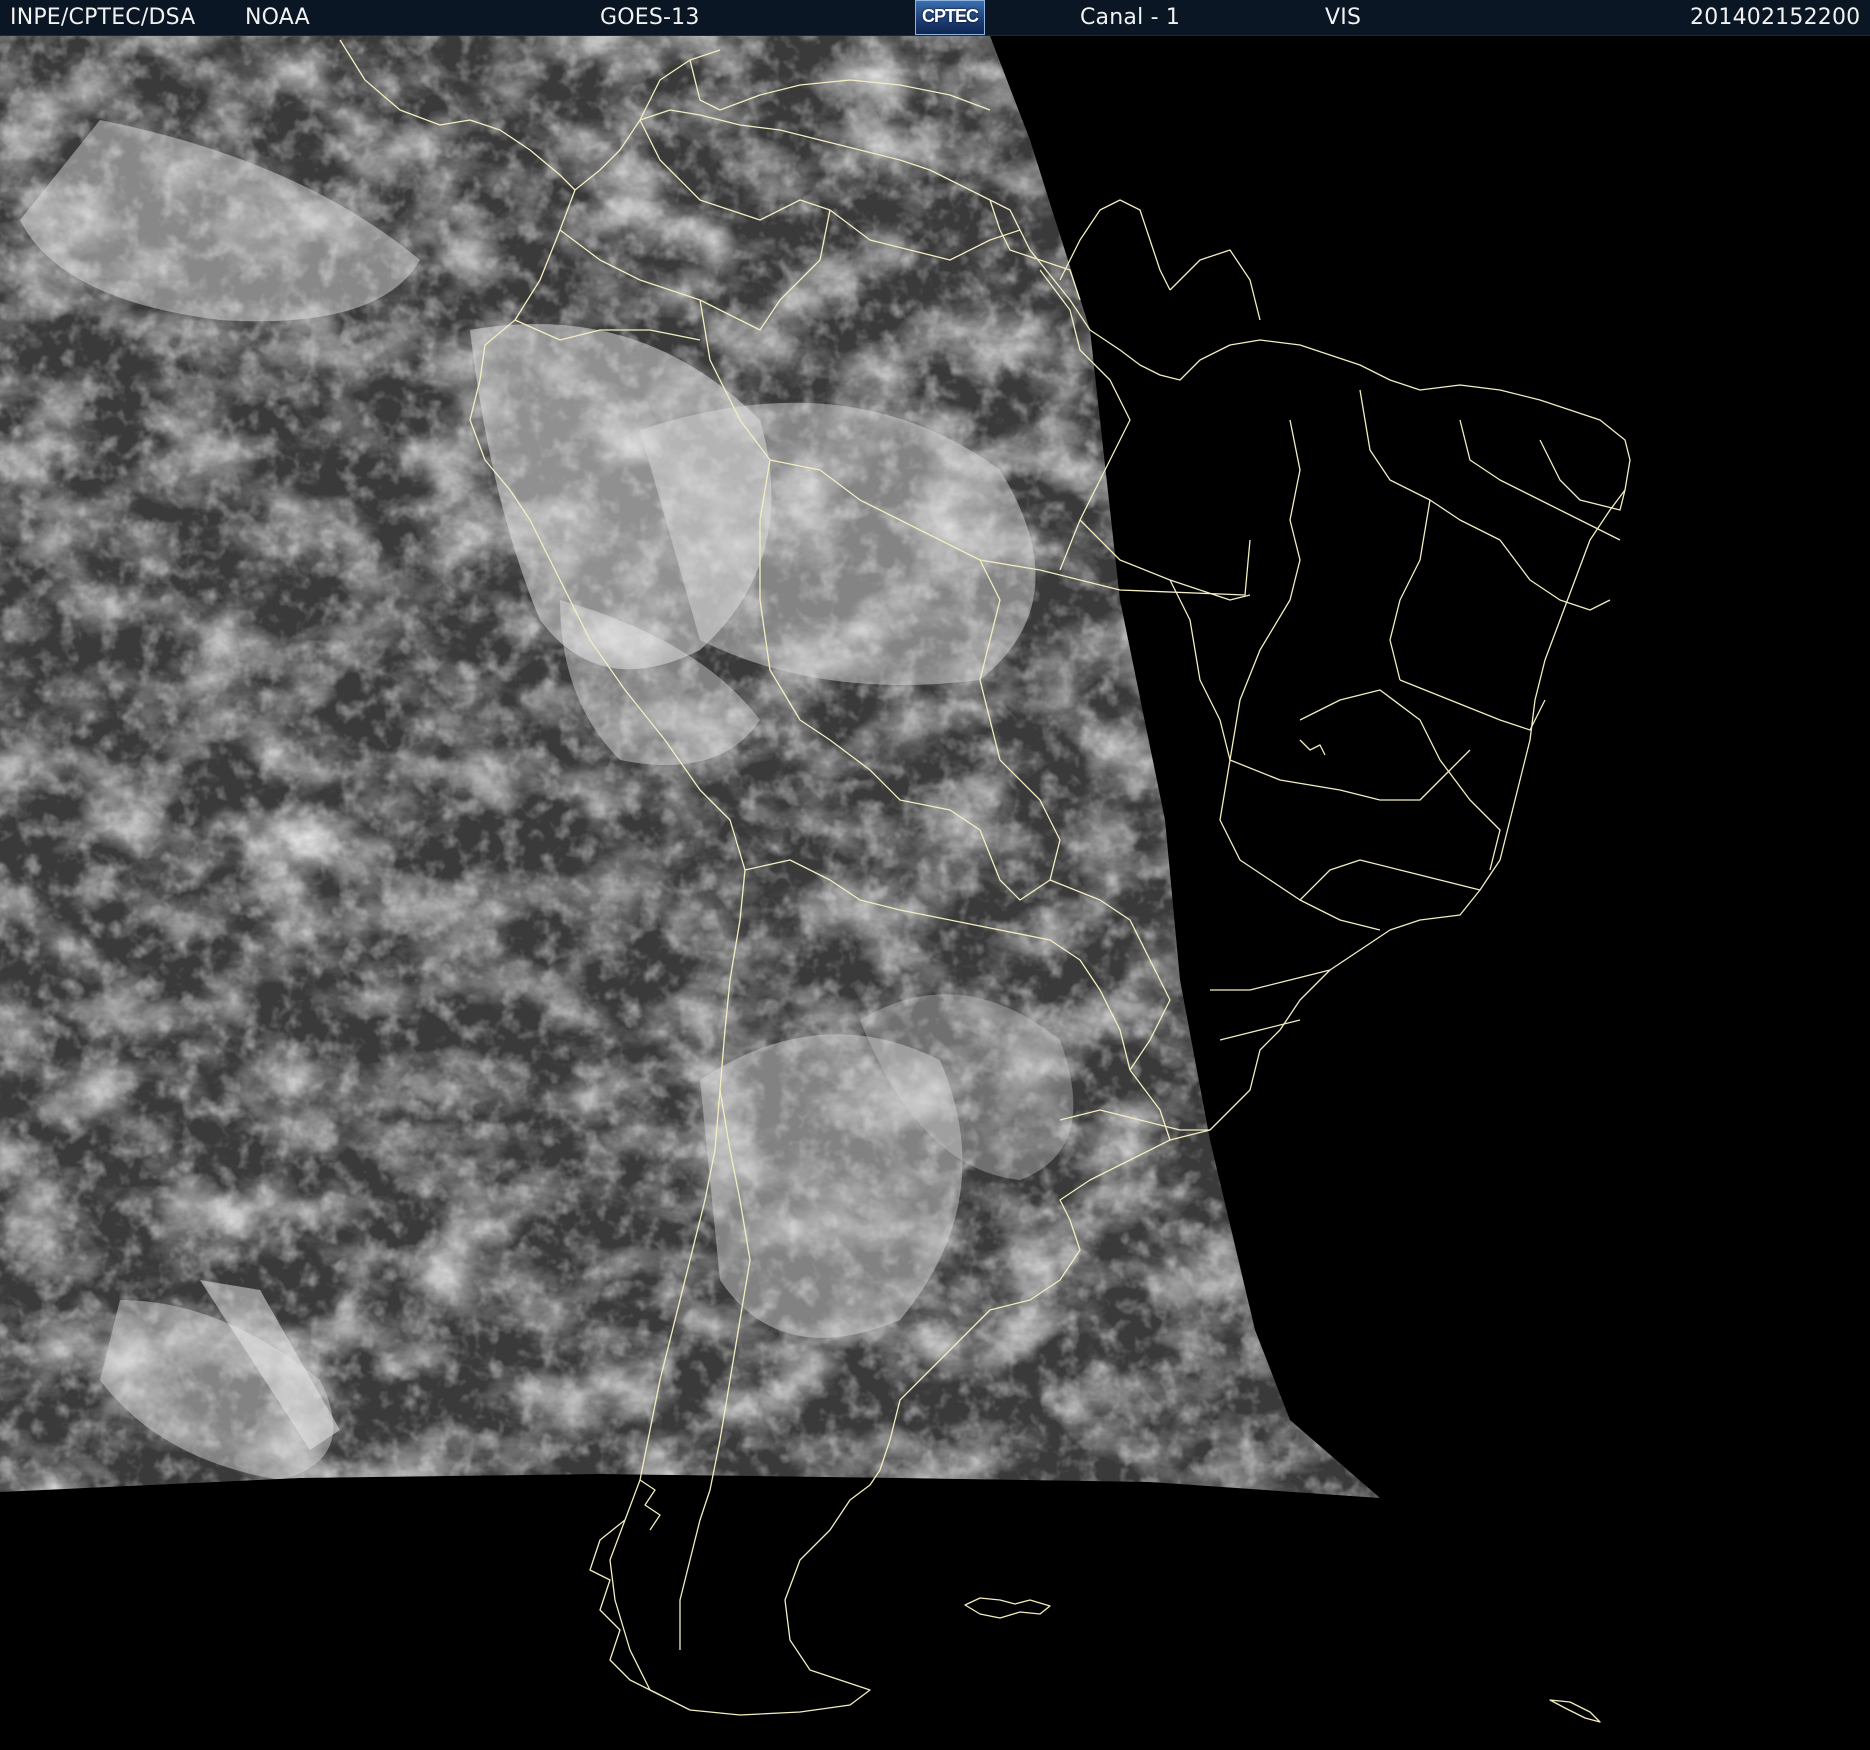 The image size is (1870, 1750). Describe the element at coordinates (650, 17) in the screenshot. I see `satellite-label: GOES-13` at that location.